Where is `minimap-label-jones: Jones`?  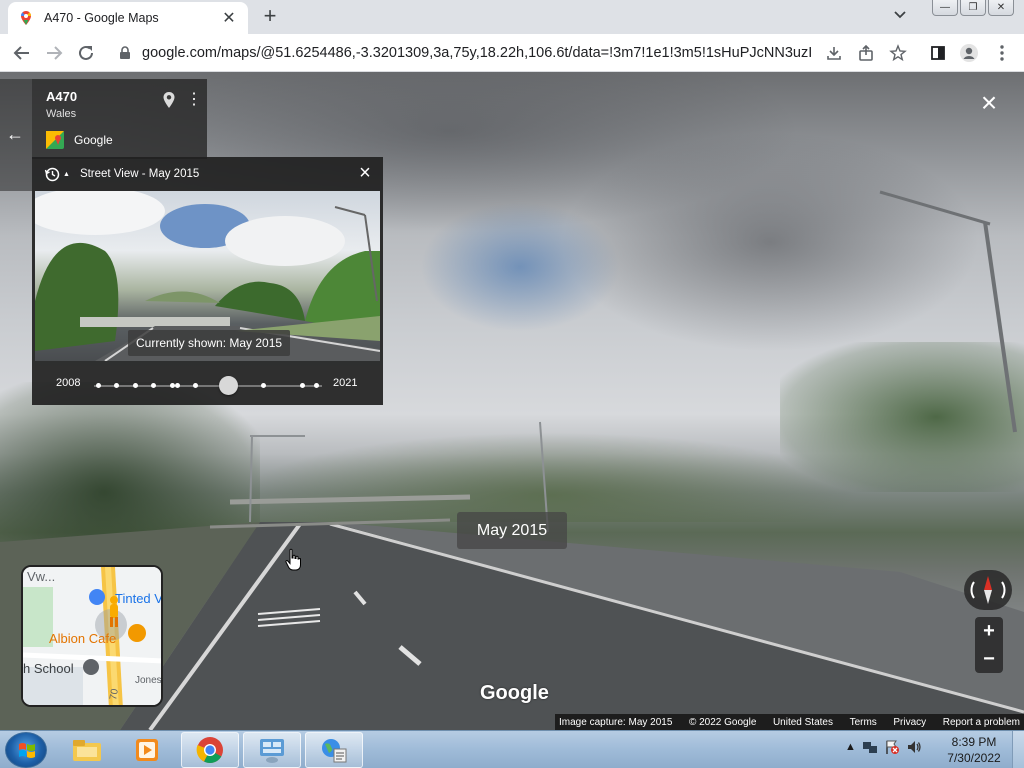 minimap-label-jones: Jones is located at coordinates (148, 680).